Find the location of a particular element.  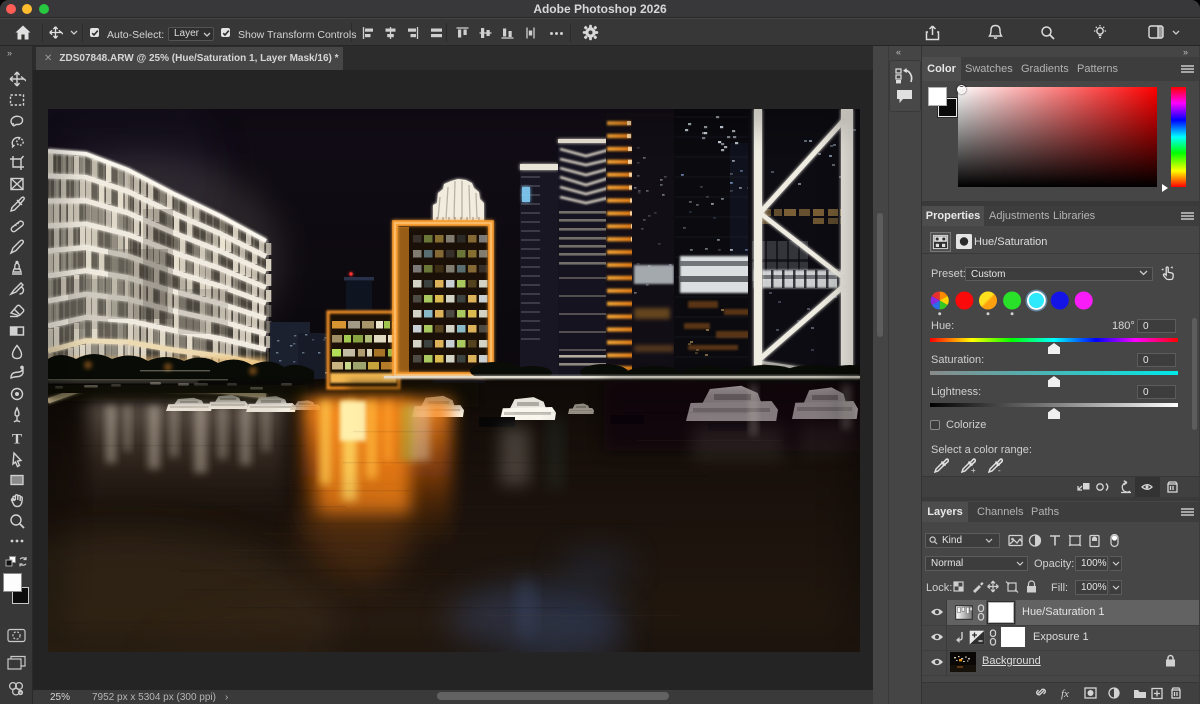

svg-text: T is located at coordinates (17, 440).